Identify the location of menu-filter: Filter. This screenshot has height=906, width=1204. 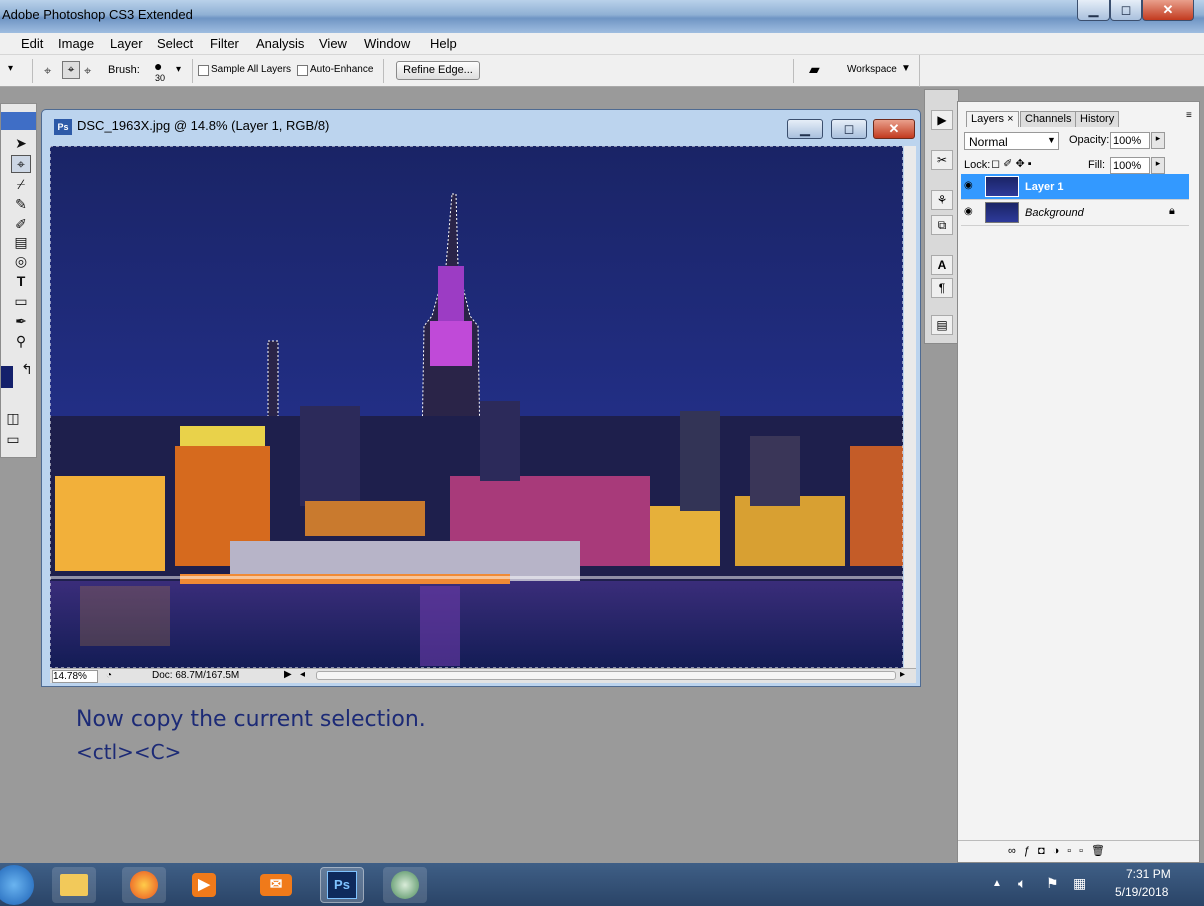
(224, 43).